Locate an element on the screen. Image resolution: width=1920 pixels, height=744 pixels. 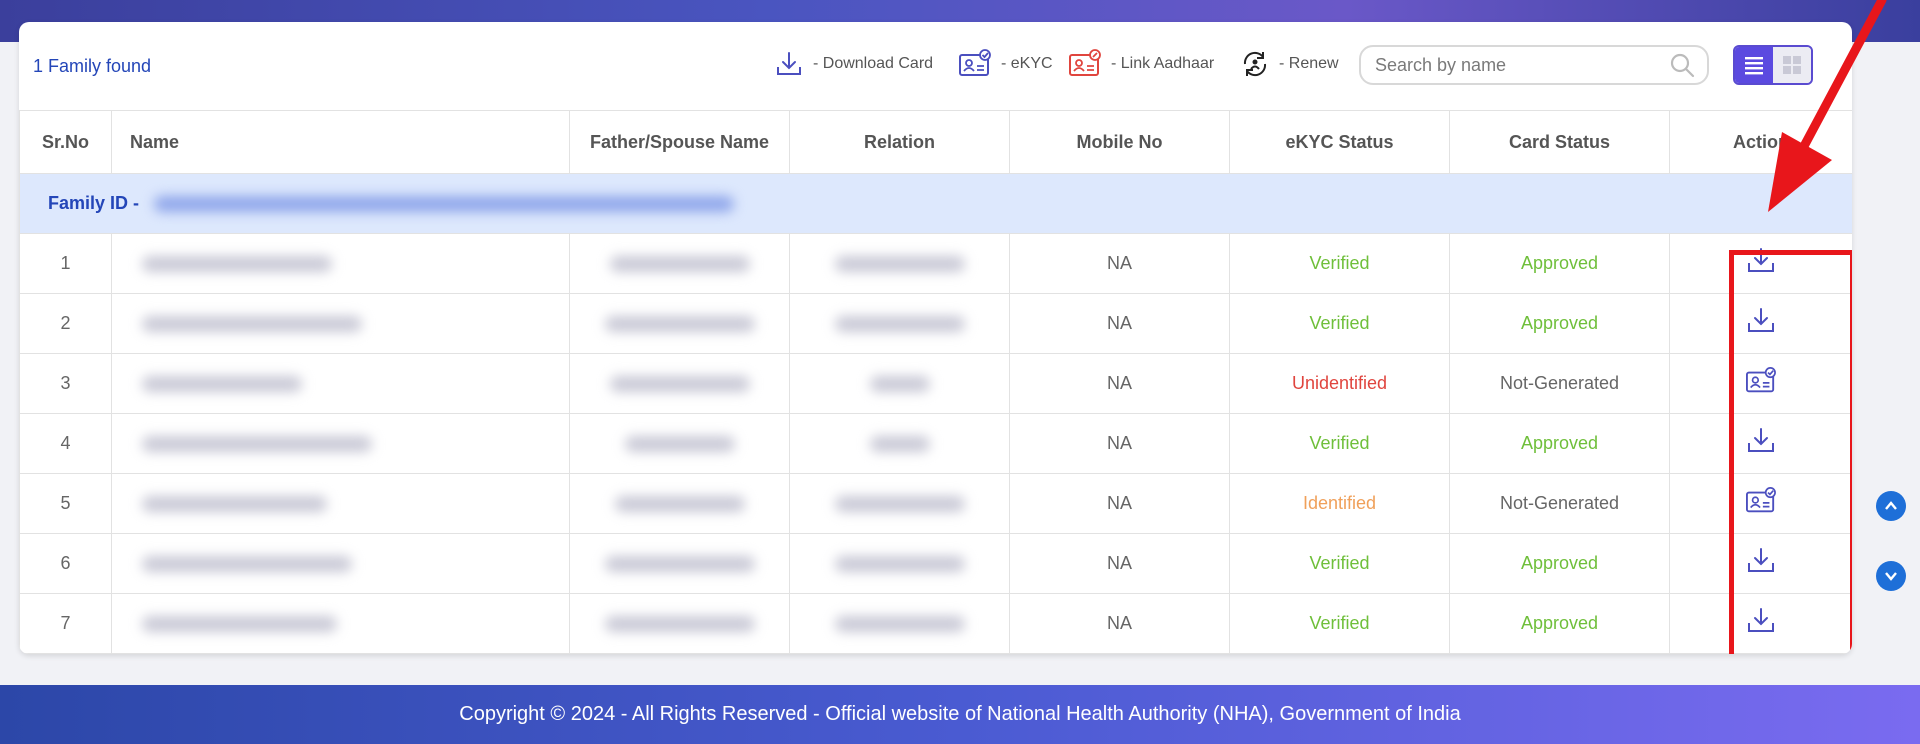
legend-renew-label: - Renew is located at coordinates (1309, 63).